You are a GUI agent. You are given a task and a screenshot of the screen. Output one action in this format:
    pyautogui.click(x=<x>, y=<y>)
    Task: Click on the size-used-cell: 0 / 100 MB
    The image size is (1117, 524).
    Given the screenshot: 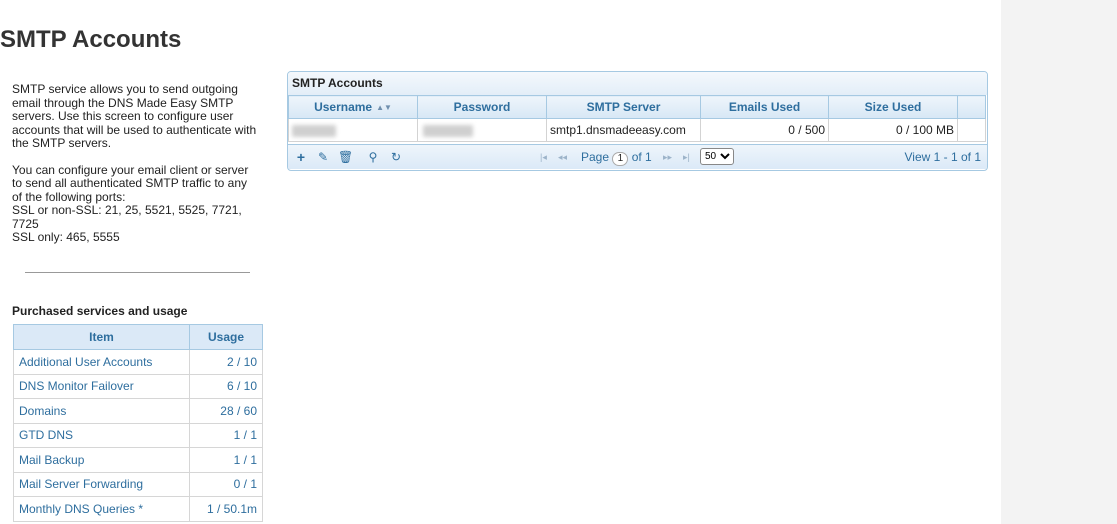 What is the action you would take?
    pyautogui.click(x=893, y=130)
    